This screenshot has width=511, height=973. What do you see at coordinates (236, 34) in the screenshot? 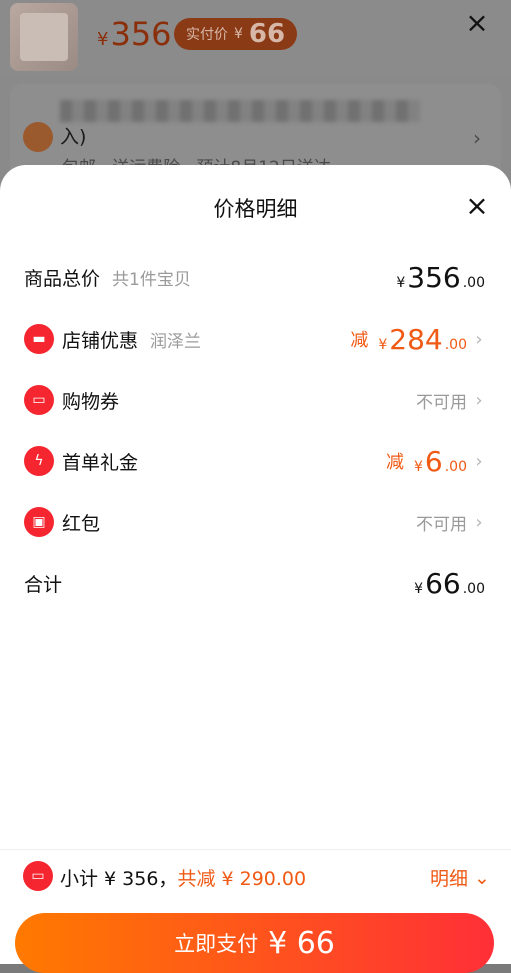
I see `actual-price-badge: 实付价 ¥ 66` at bounding box center [236, 34].